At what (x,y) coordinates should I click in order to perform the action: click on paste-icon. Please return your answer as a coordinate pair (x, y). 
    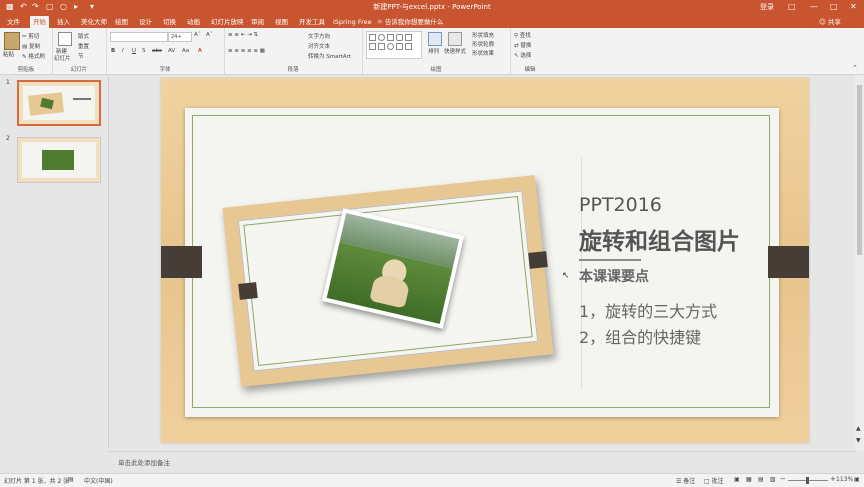
    Looking at the image, I should click on (12, 41).